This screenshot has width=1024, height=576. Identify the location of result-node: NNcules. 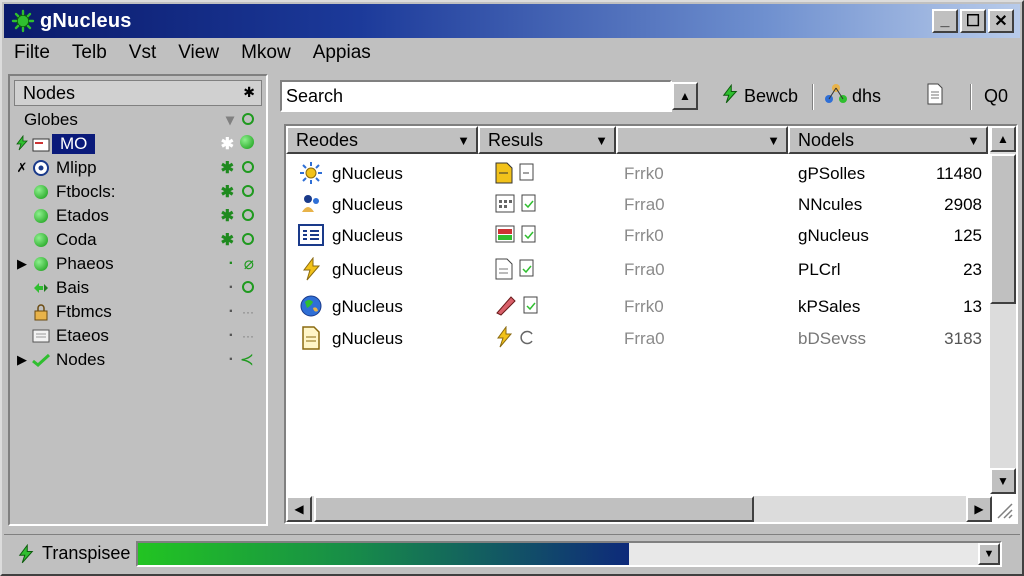
(830, 204).